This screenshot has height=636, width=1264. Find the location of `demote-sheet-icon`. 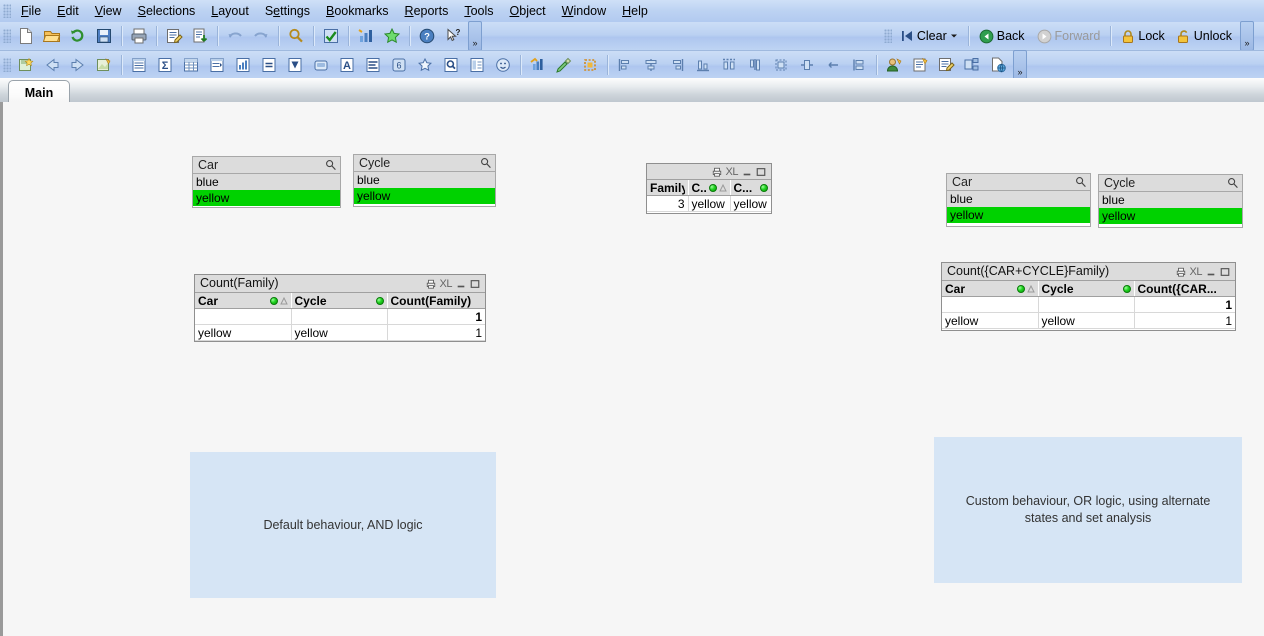

demote-sheet-icon is located at coordinates (78, 65).